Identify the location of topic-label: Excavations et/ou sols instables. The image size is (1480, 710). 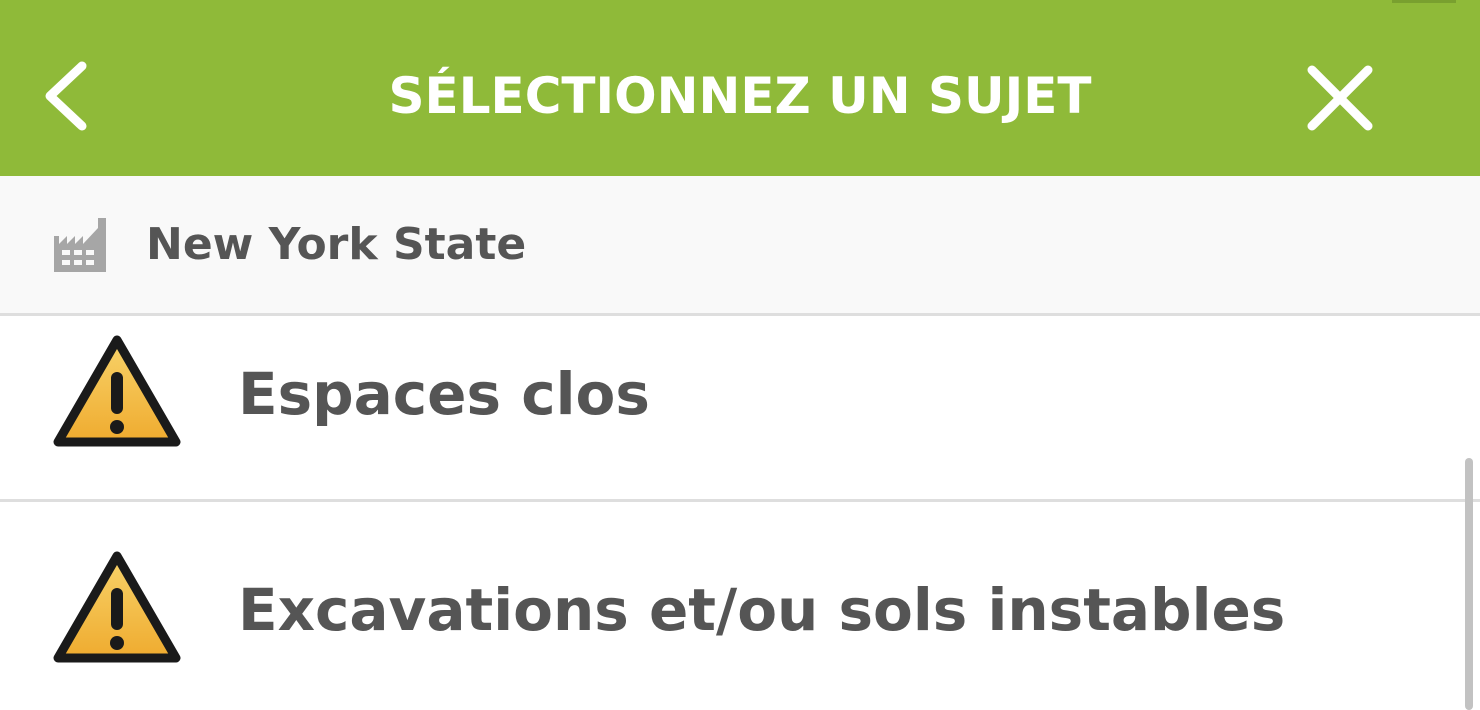
(762, 610).